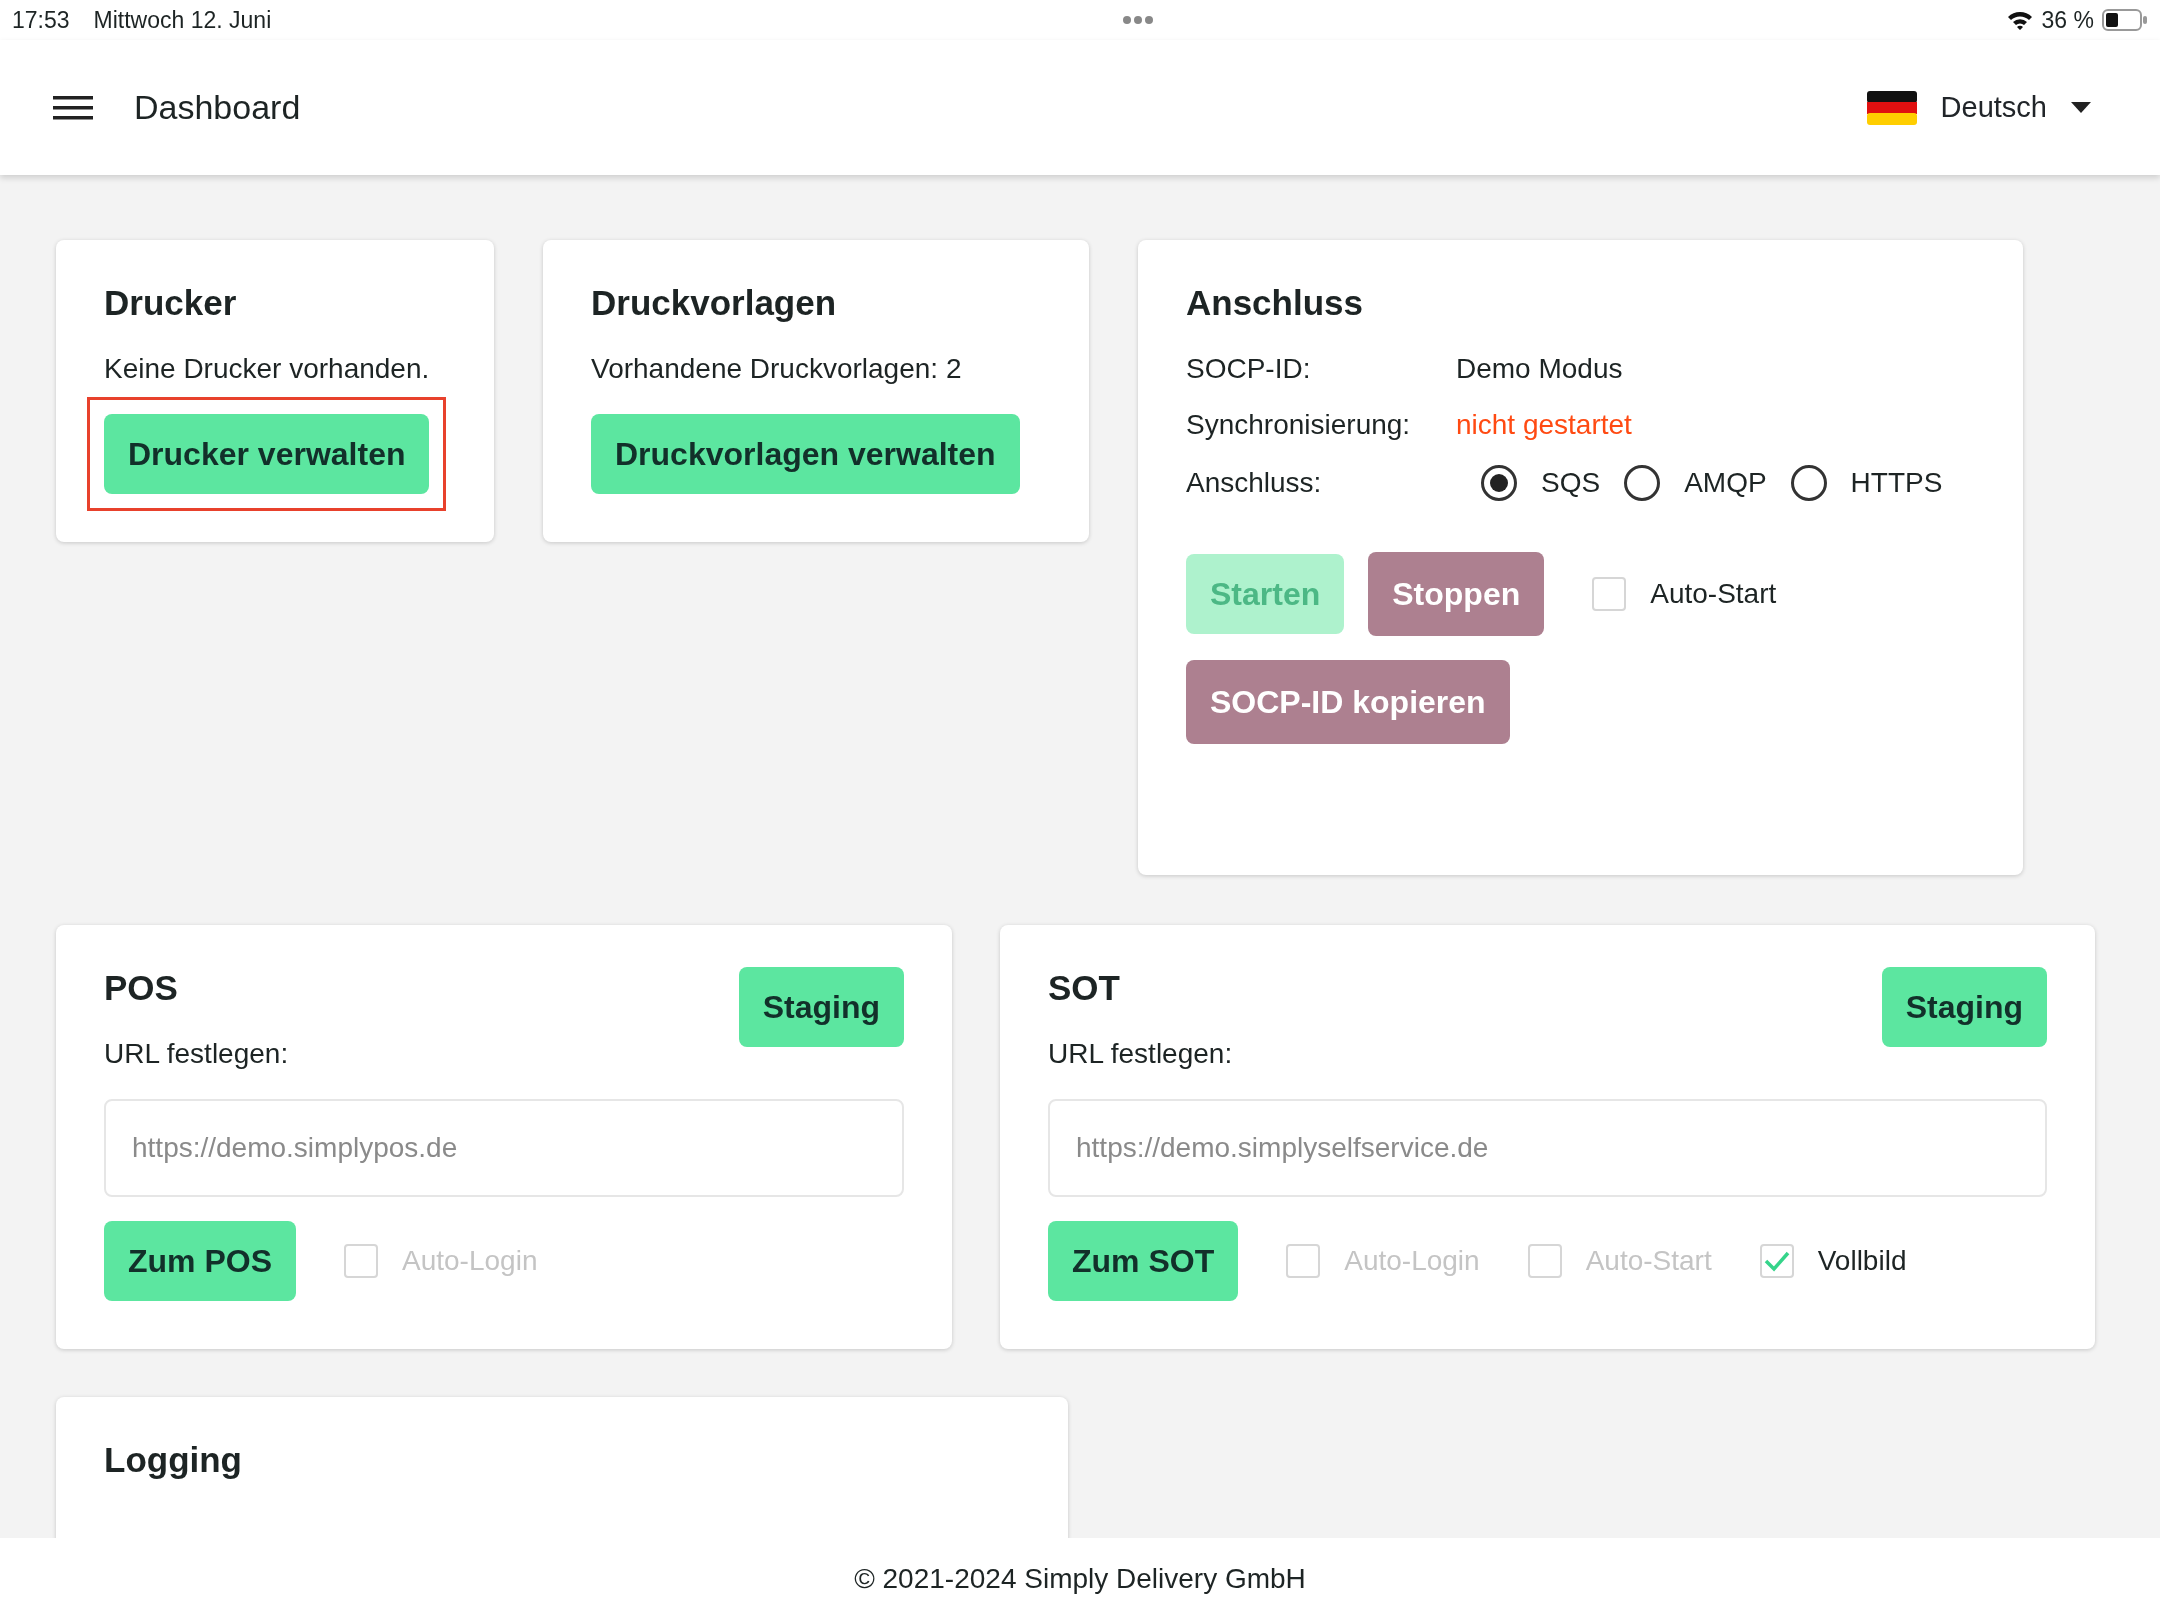 The image size is (2160, 1620). Describe the element at coordinates (1249, 369) in the screenshot. I see `field-label: SOCP-ID:` at that location.